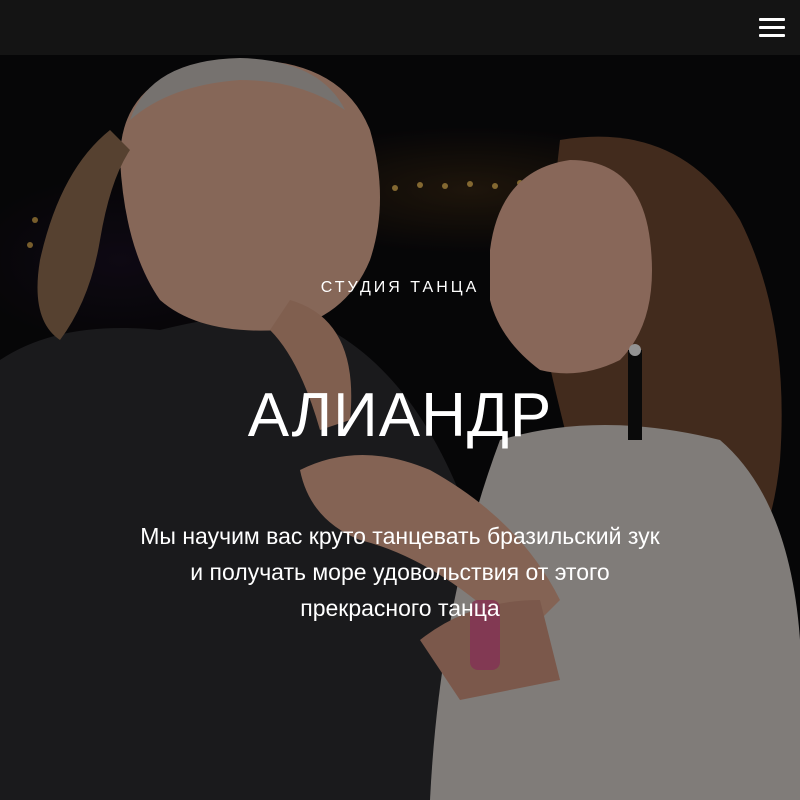  I want to click on hero-eyebrow: СТУДИЯ ТАНЦА, so click(400, 287).